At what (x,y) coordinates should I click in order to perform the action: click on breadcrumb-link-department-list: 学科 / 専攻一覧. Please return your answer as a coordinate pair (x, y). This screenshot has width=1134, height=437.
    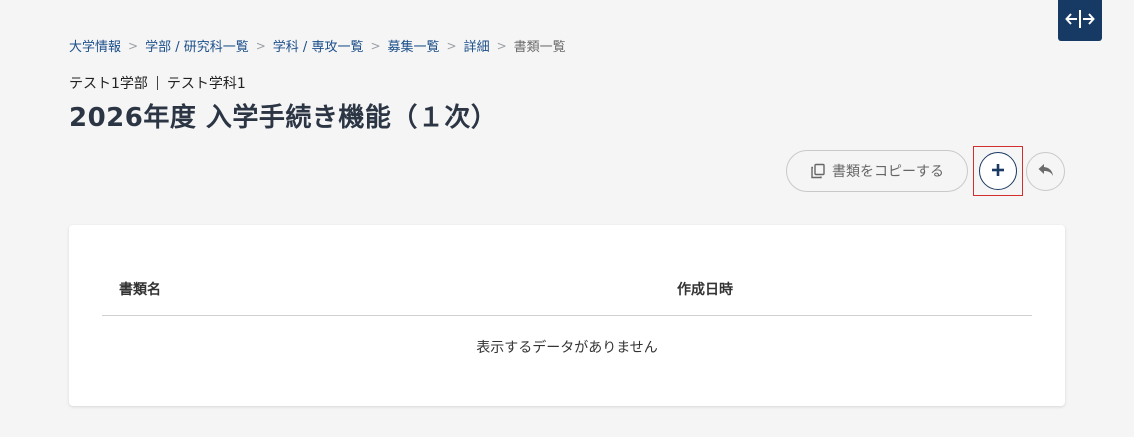
    Looking at the image, I should click on (318, 45).